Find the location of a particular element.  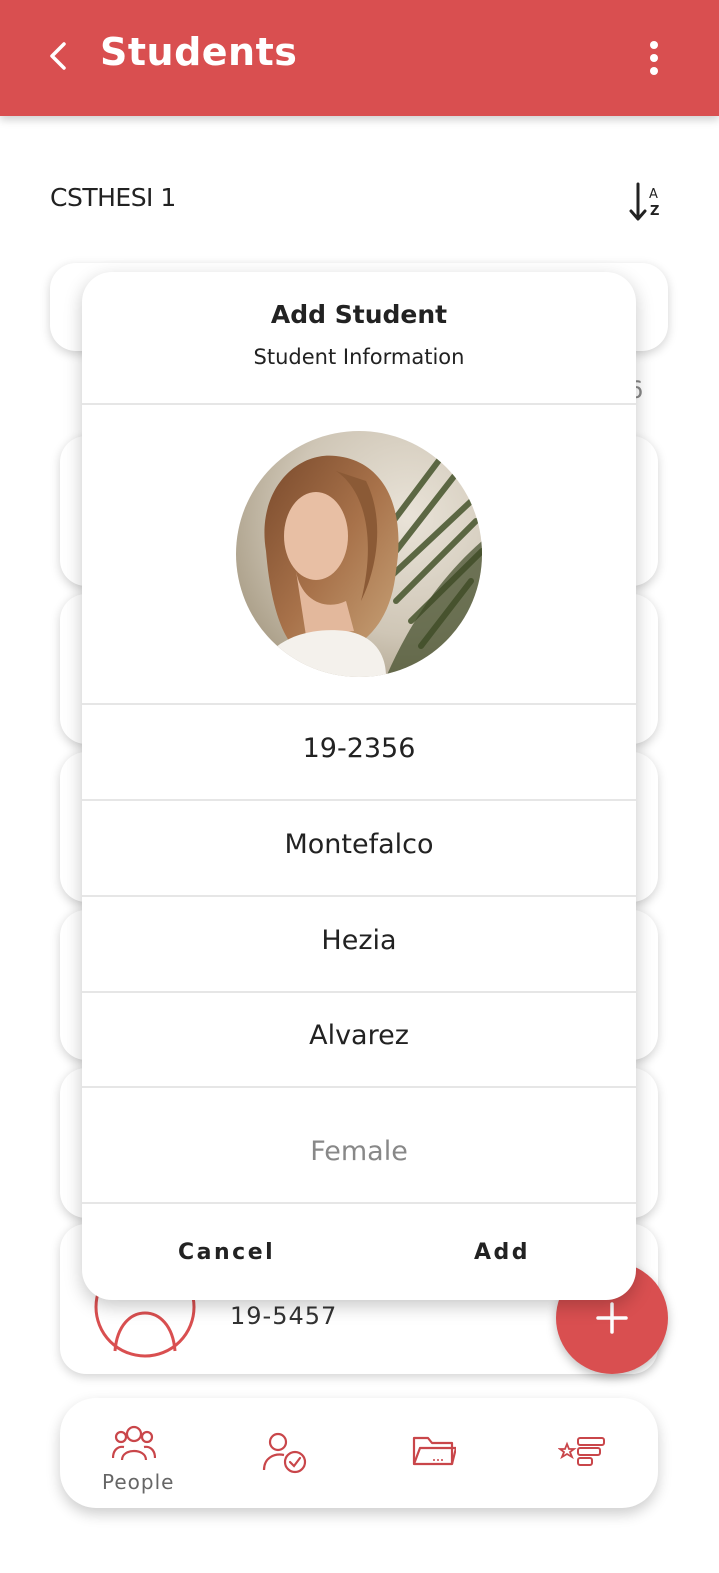

bottom-navigation: People is located at coordinates (359, 1453).